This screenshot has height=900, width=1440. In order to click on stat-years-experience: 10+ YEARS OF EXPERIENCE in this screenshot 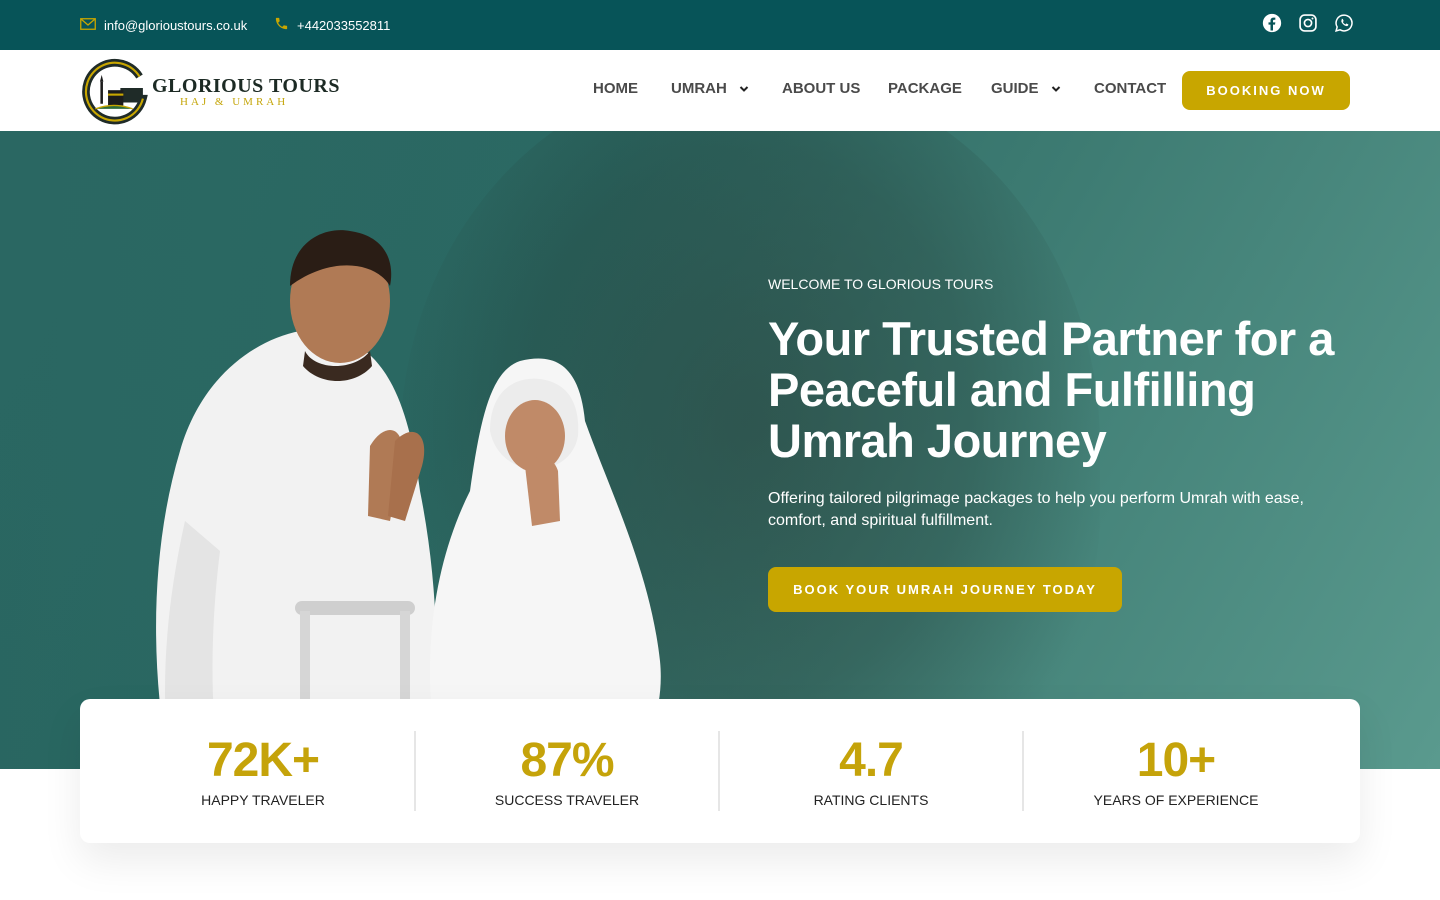, I will do `click(1176, 771)`.